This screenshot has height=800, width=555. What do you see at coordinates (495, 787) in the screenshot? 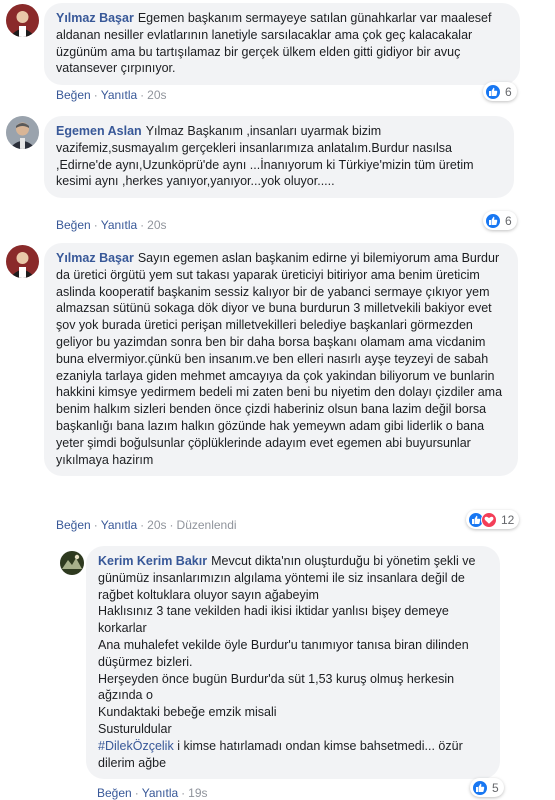
I see `reaction-count: 5` at bounding box center [495, 787].